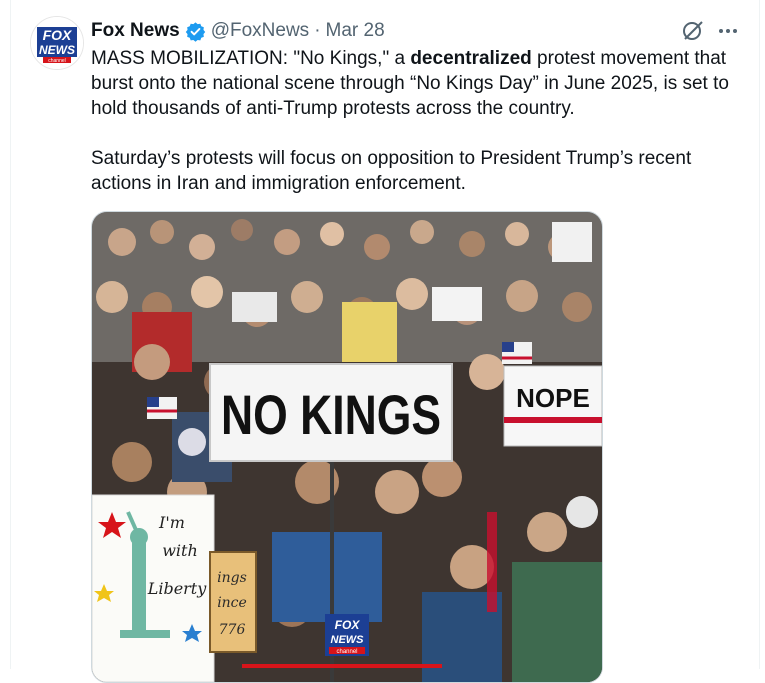 The image size is (765, 683). What do you see at coordinates (355, 31) in the screenshot?
I see `tweet-date: Mar 28` at bounding box center [355, 31].